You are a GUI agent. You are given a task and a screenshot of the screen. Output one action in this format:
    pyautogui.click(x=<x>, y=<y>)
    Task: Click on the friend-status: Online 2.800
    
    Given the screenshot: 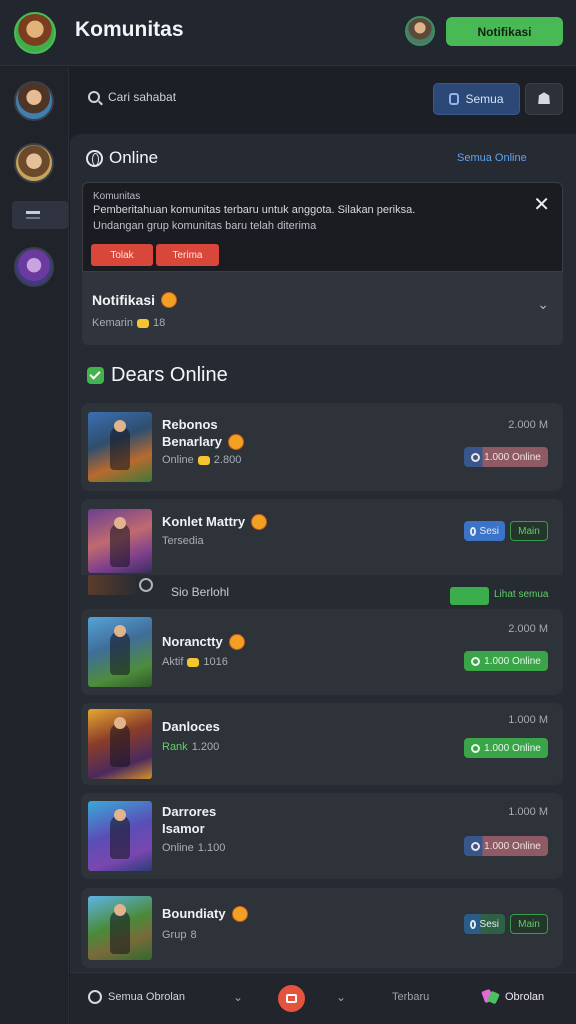 What is the action you would take?
    pyautogui.click(x=201, y=460)
    